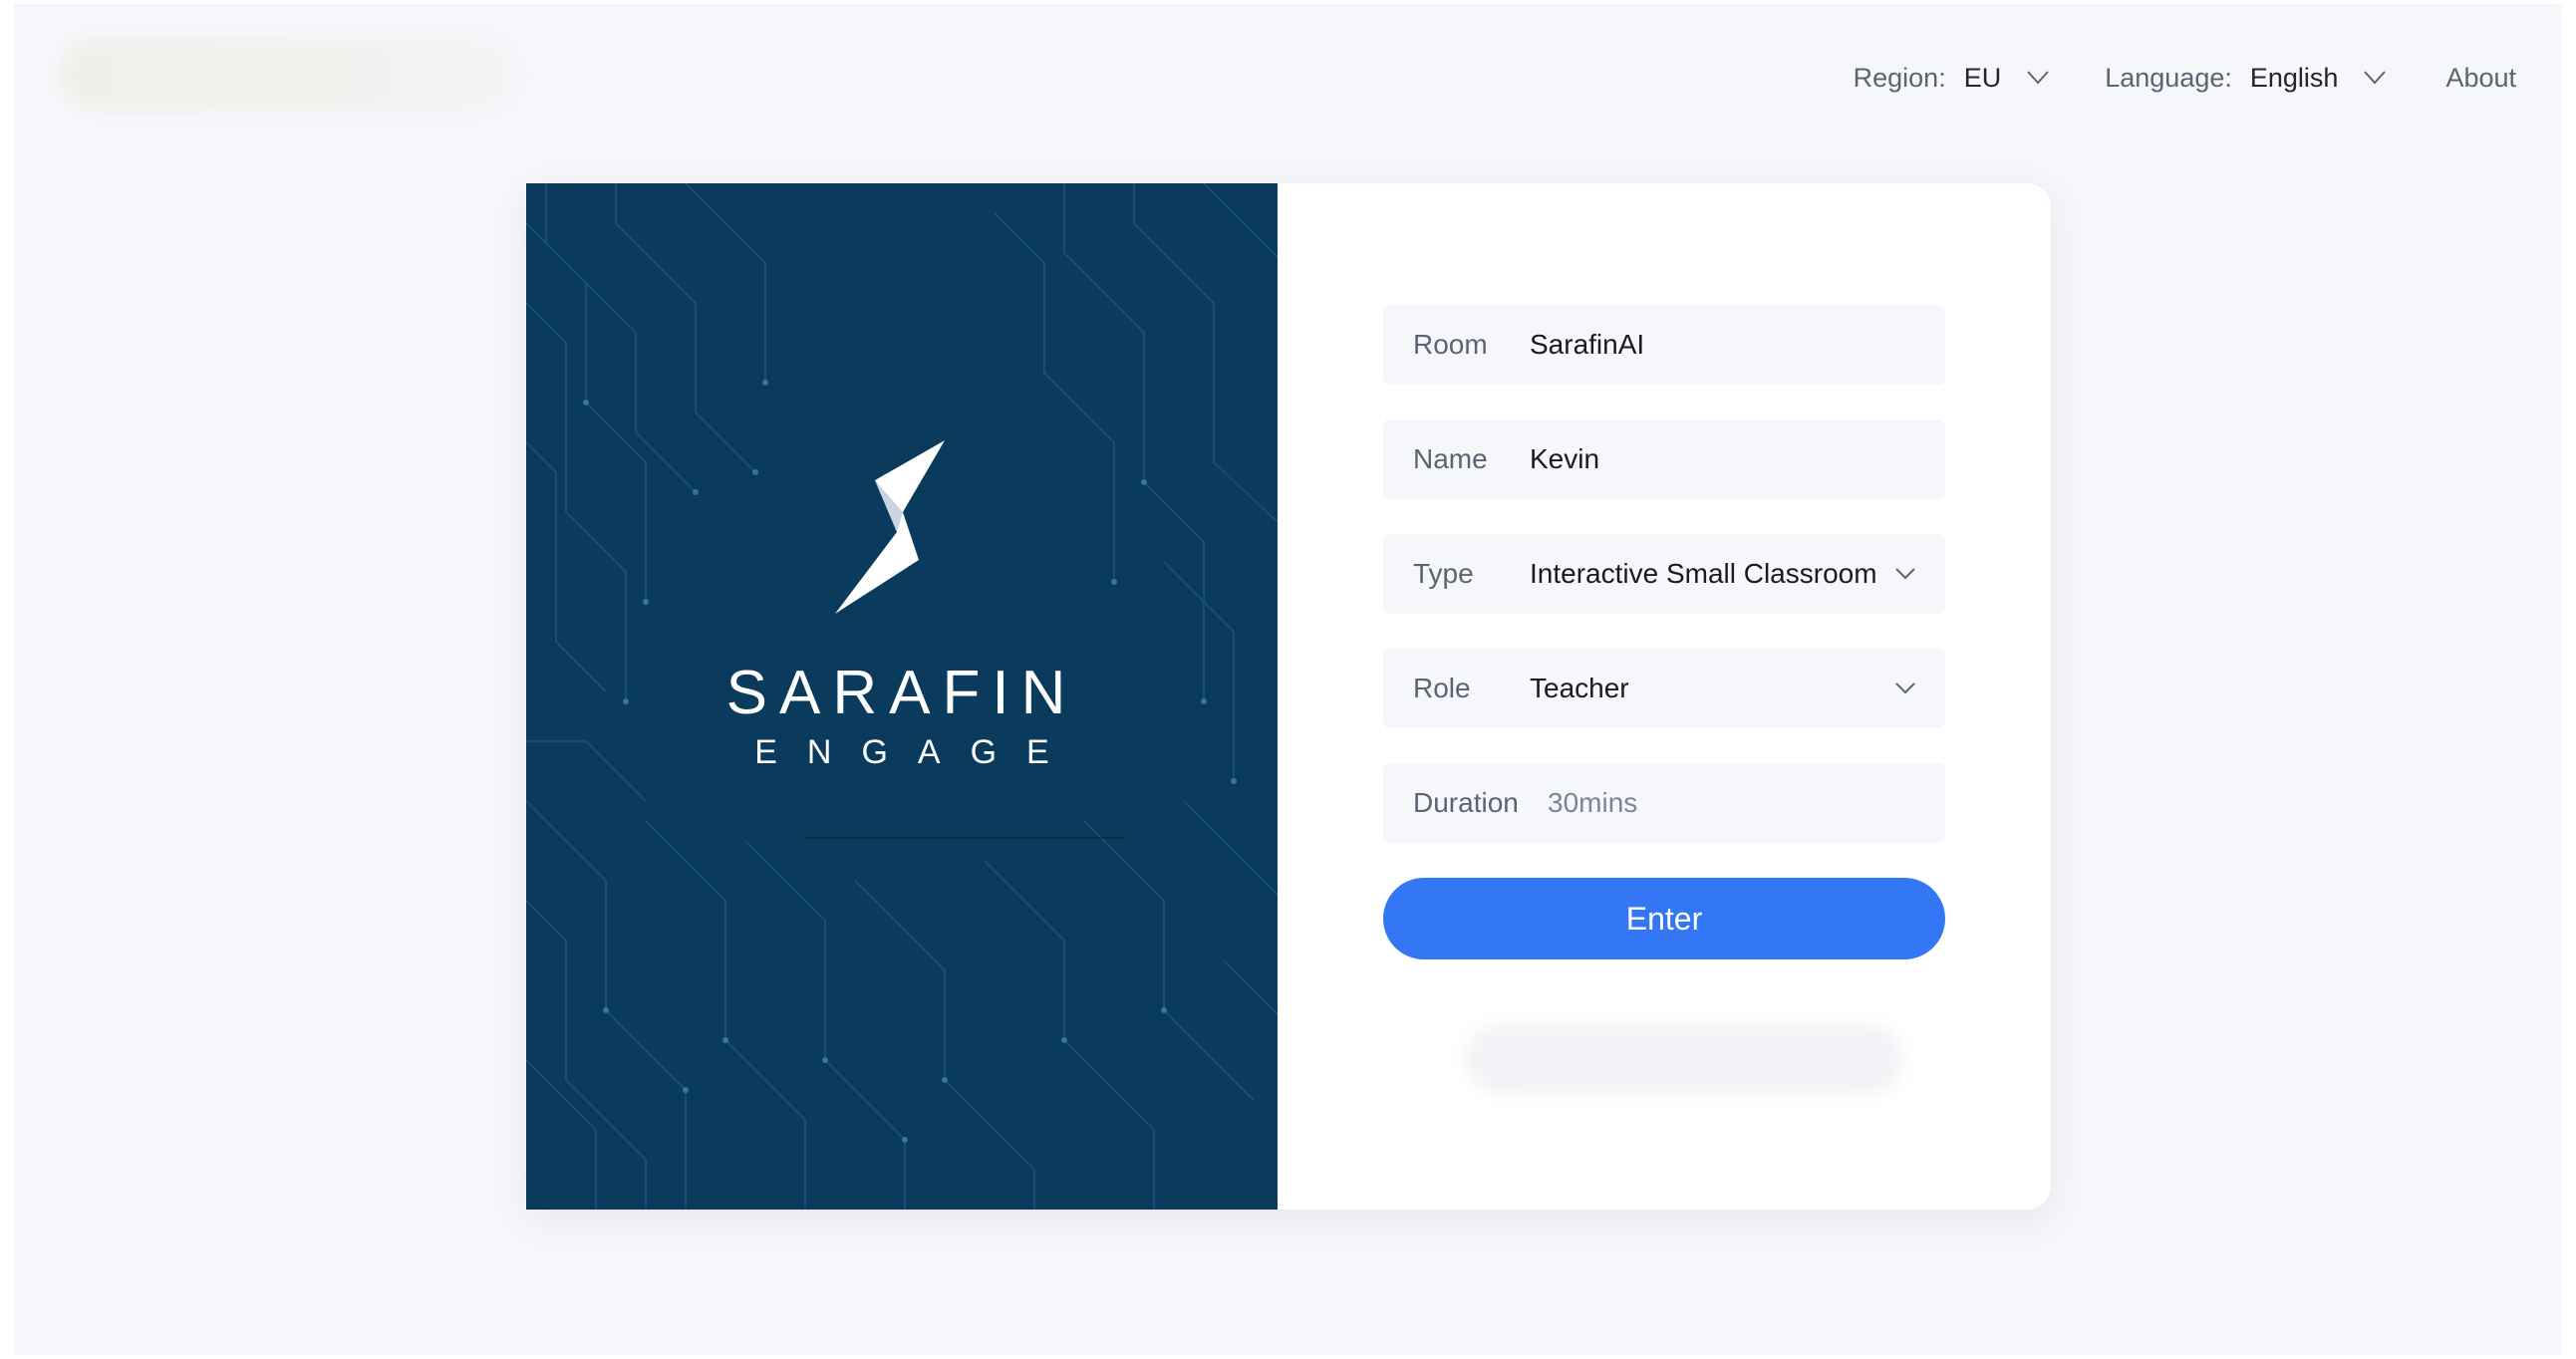  I want to click on region-label: Region:, so click(1899, 77).